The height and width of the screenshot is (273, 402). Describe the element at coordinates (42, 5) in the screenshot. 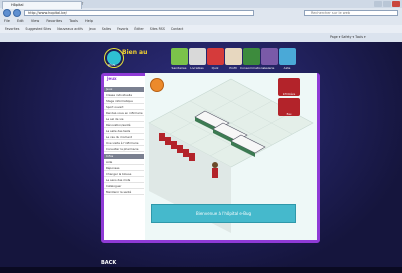

I see `browser-tab: Hôpital` at that location.